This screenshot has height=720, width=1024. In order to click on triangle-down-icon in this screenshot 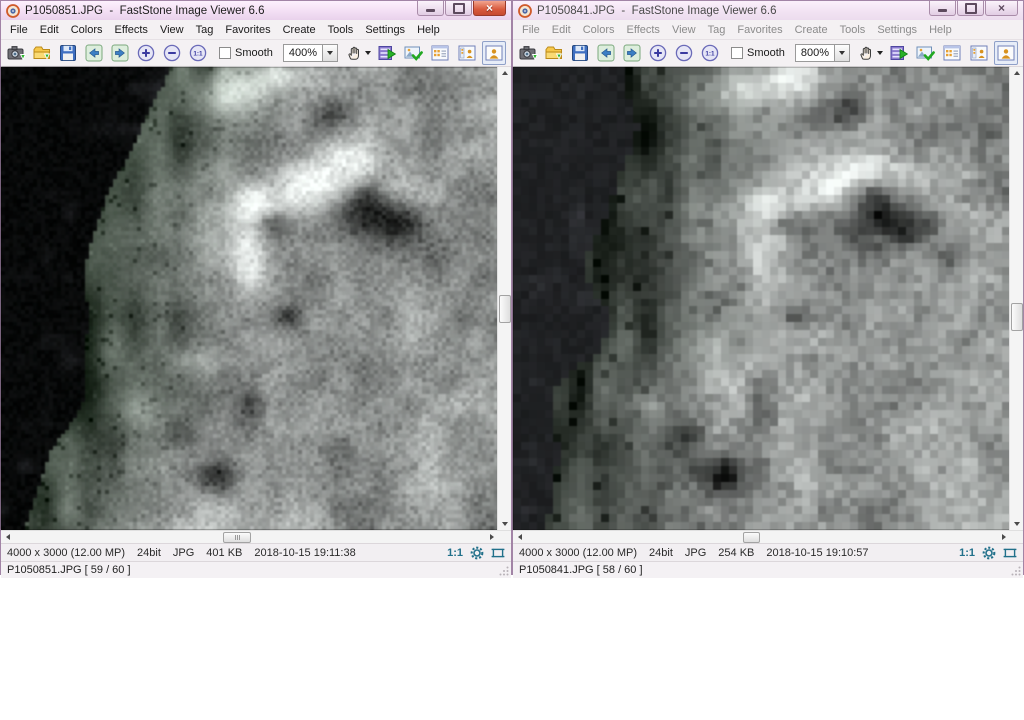, I will do `click(504, 524)`.